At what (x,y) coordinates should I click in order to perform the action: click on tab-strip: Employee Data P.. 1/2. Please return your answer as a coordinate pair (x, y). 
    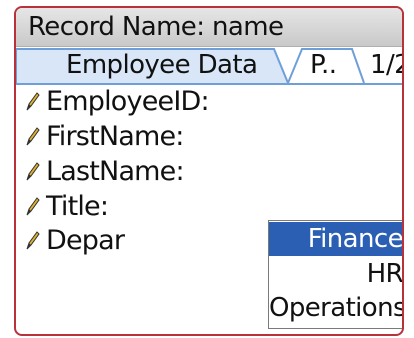
    Looking at the image, I should click on (209, 66).